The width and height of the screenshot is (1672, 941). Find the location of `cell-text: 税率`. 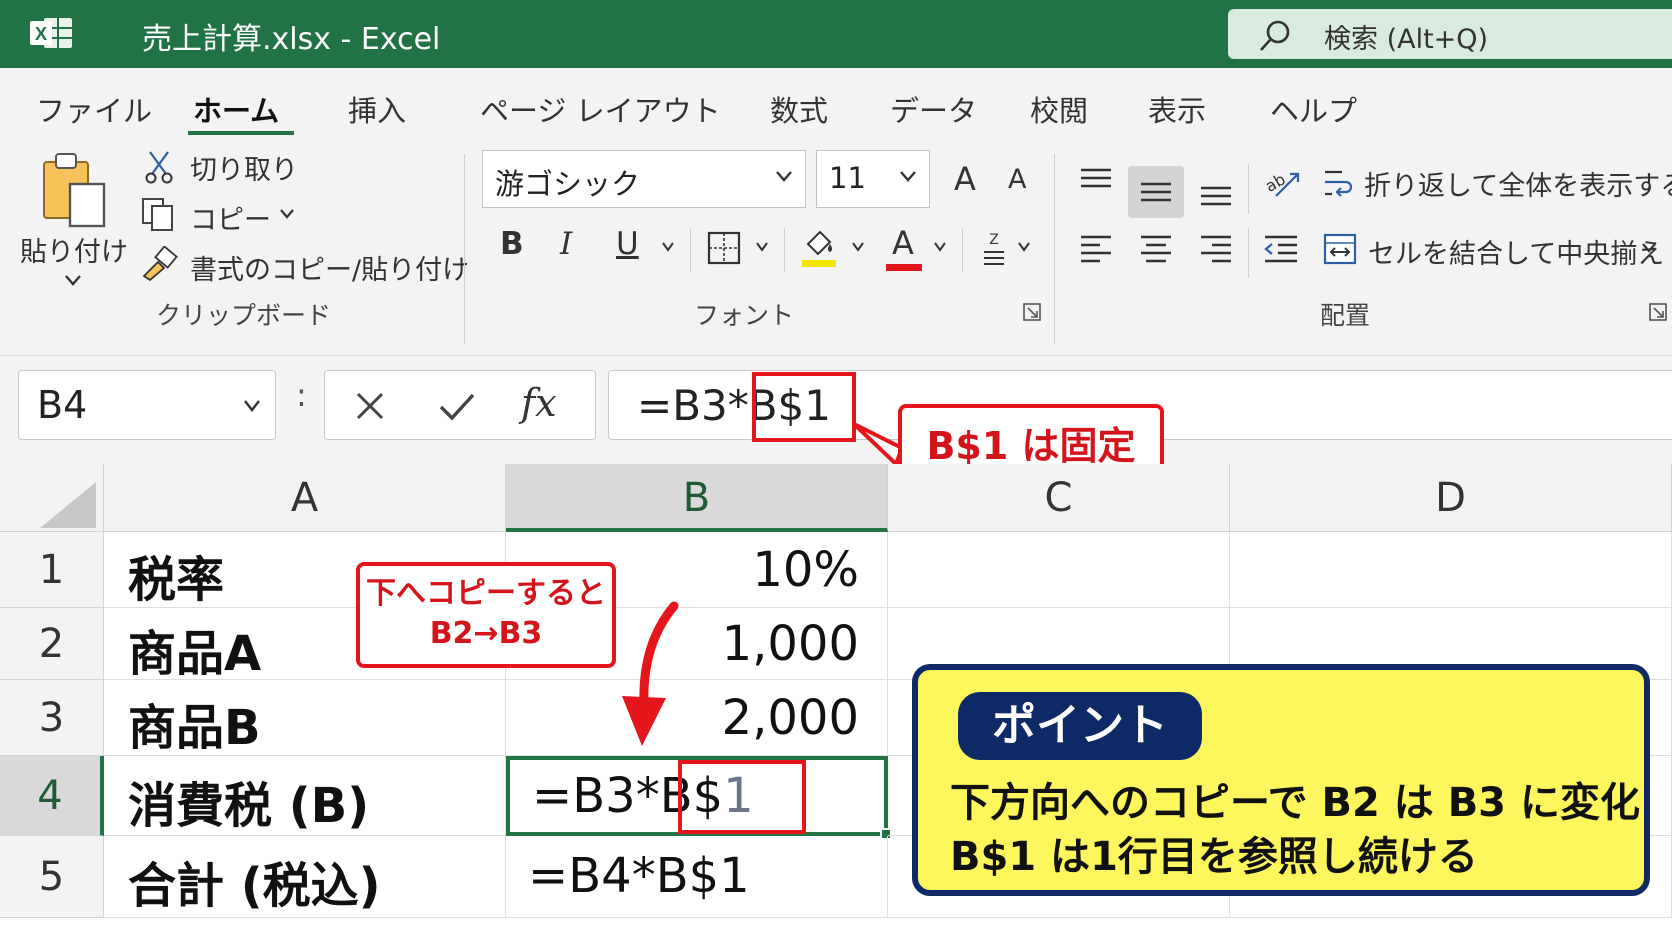

cell-text: 税率 is located at coordinates (176, 580).